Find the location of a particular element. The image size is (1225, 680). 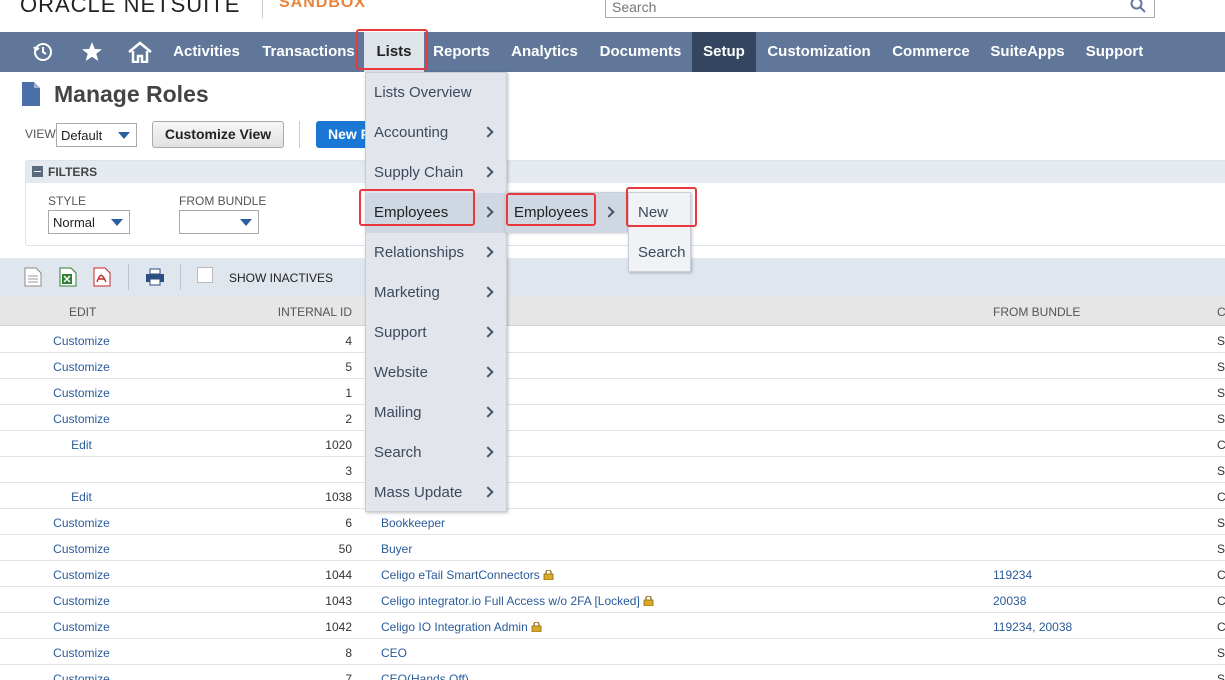

nav-setup: Setup is located at coordinates (724, 52).